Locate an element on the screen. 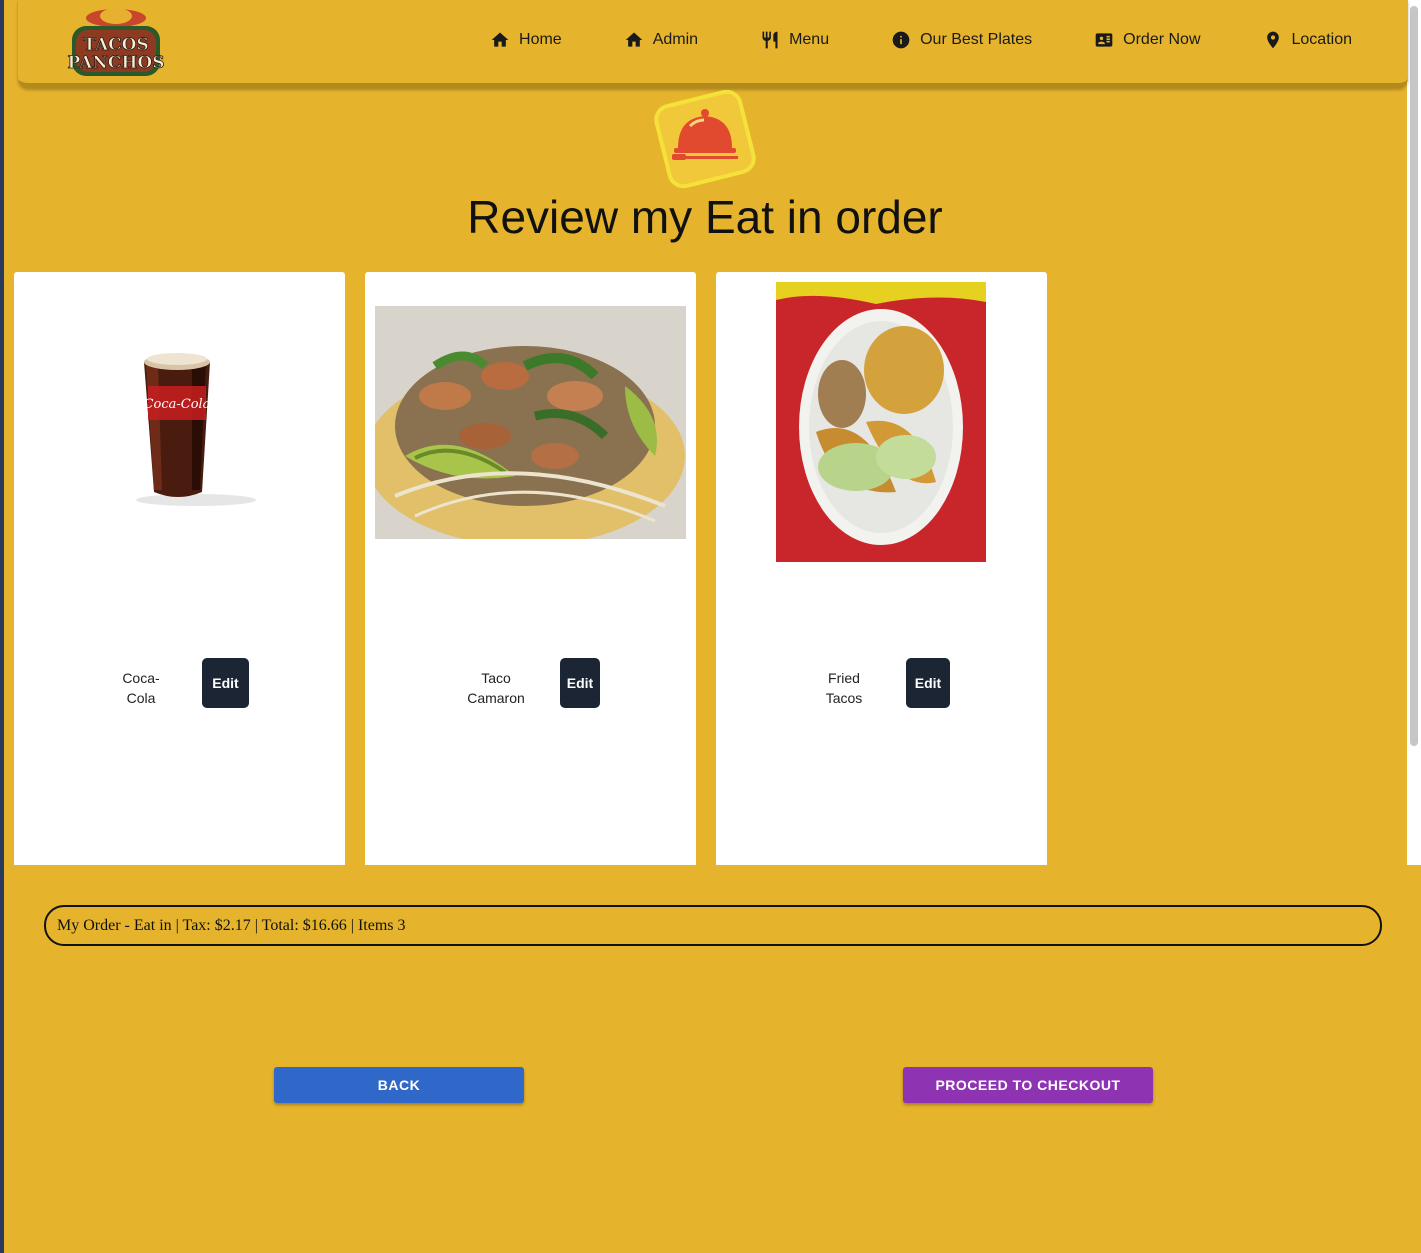 The width and height of the screenshot is (1421, 1253). nav-best-plates-label: Our Best Plates is located at coordinates (976, 39).